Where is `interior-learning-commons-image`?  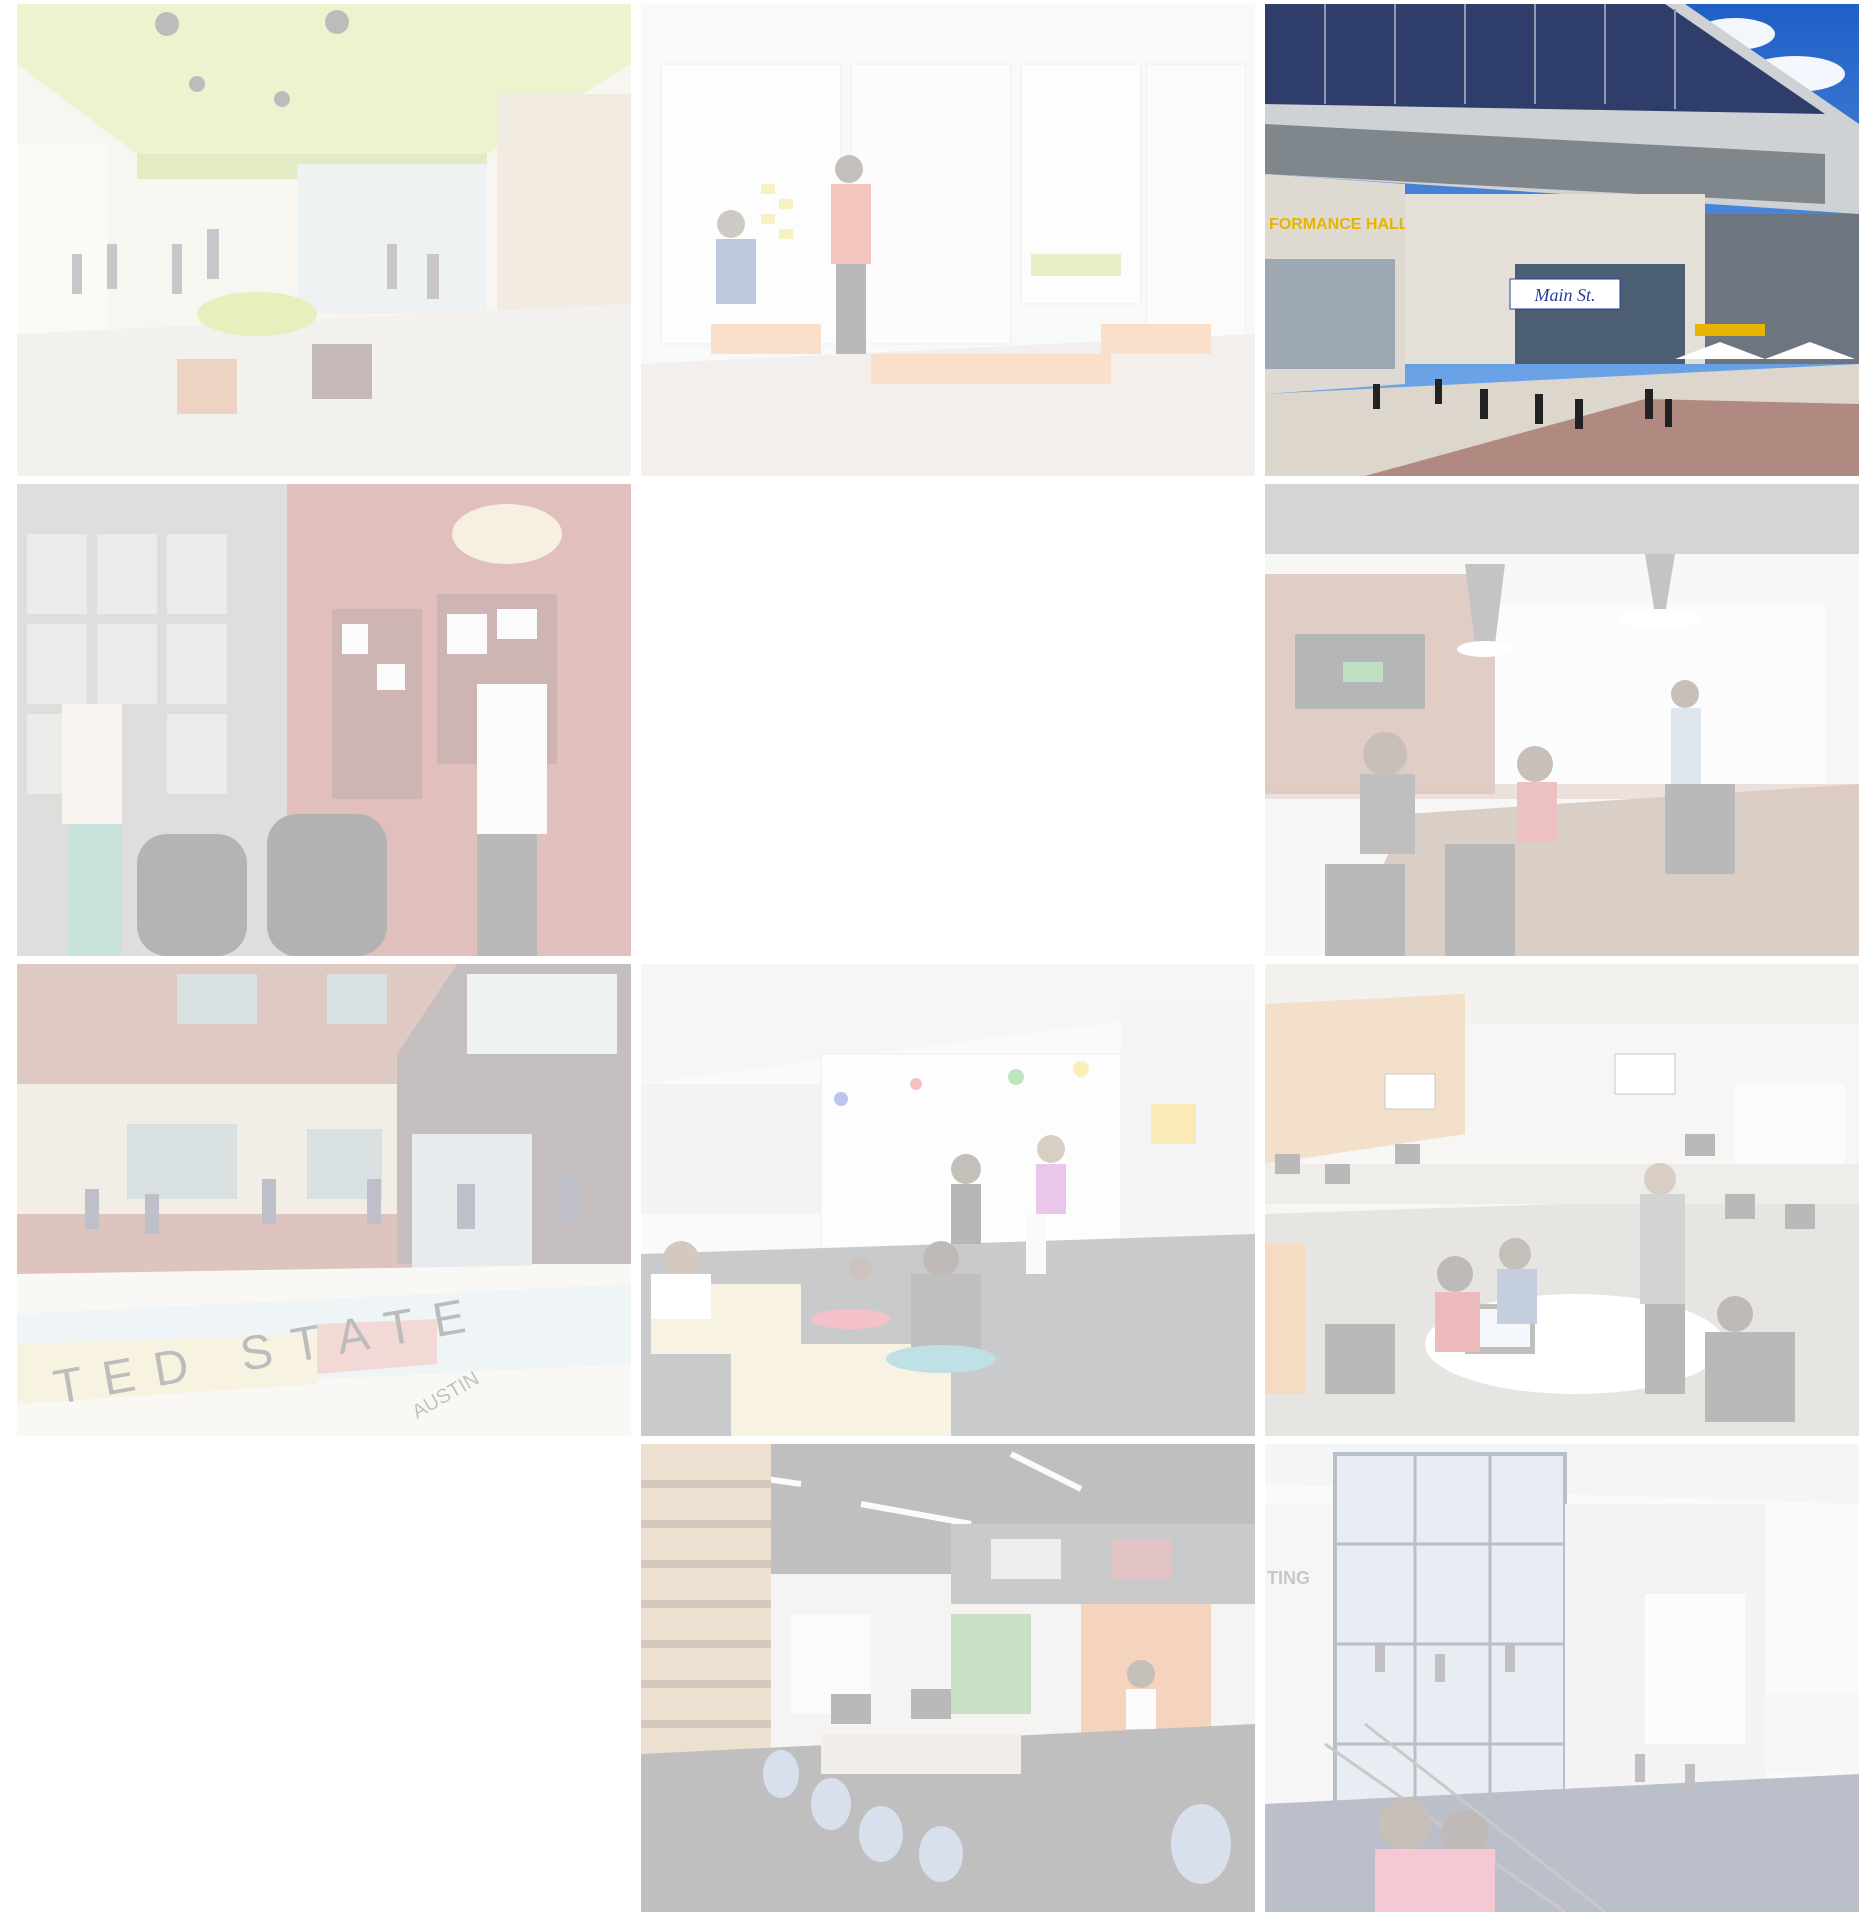
interior-learning-commons-image is located at coordinates (324, 240).